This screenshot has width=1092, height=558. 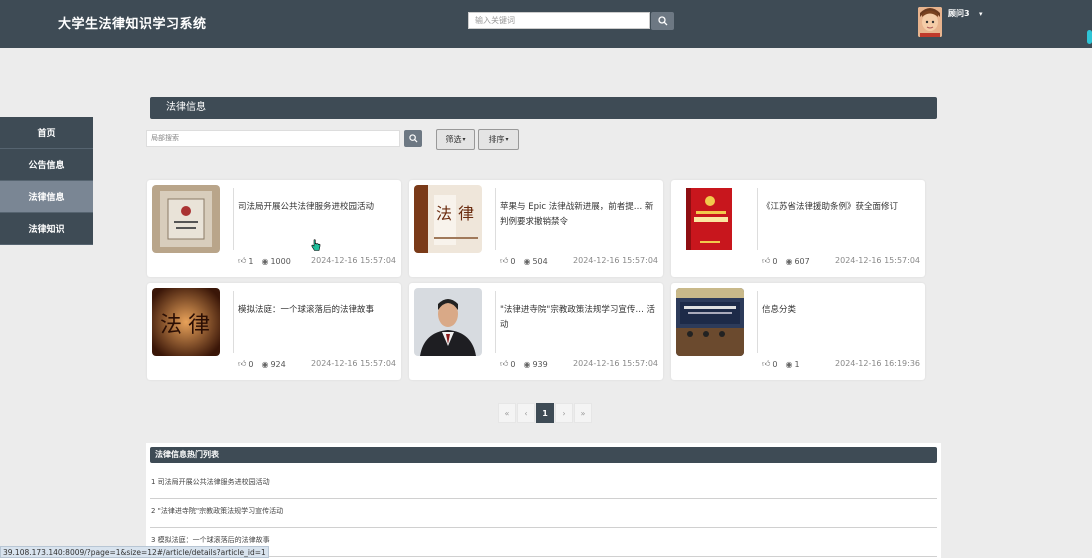 I want to click on page-1-button: 1, so click(x=545, y=413).